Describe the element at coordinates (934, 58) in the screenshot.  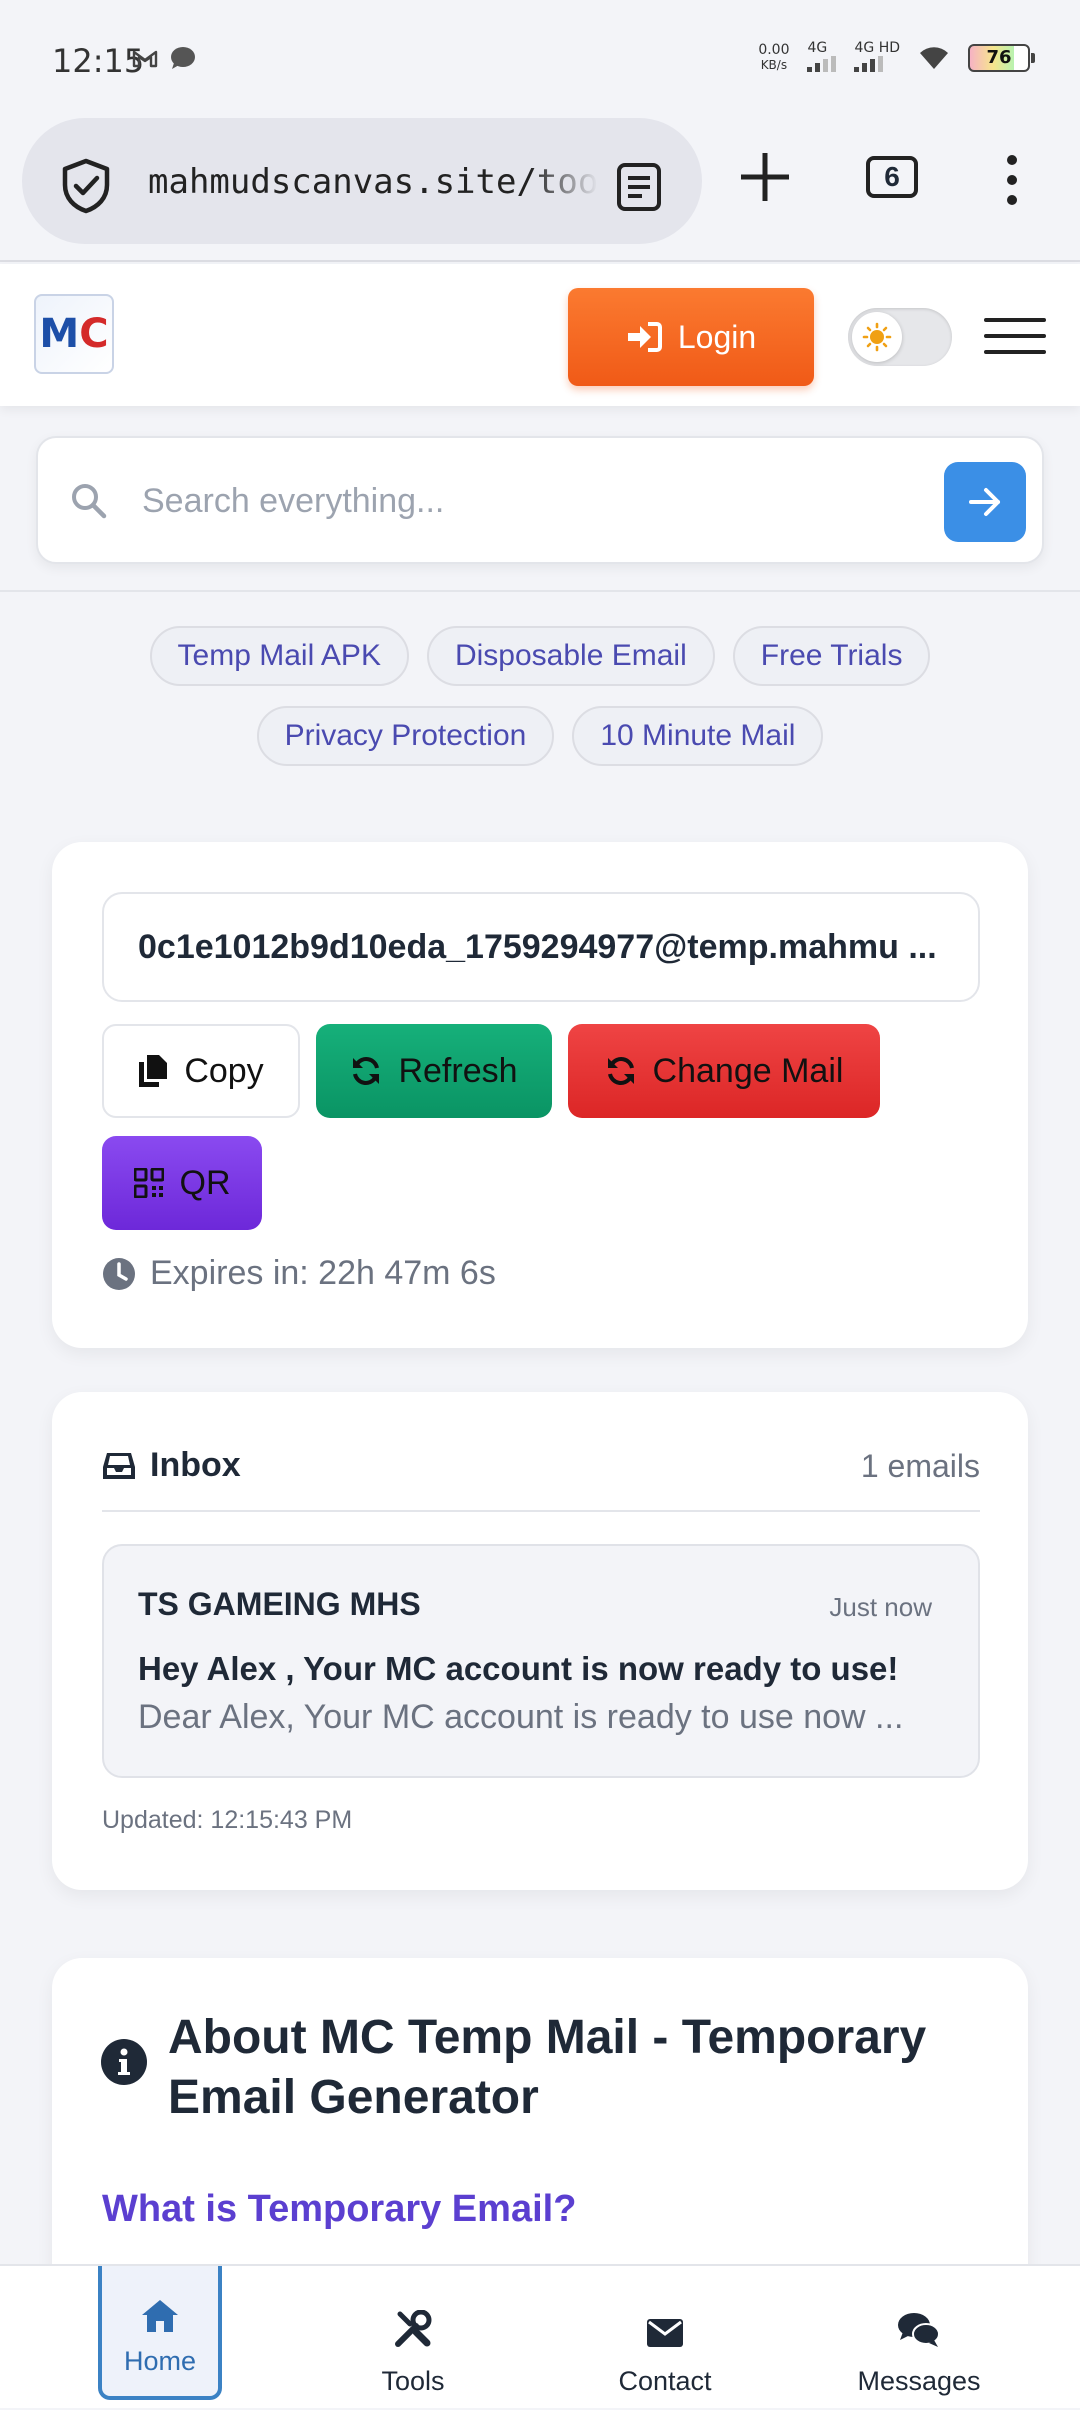
I see `wifi-icon` at that location.